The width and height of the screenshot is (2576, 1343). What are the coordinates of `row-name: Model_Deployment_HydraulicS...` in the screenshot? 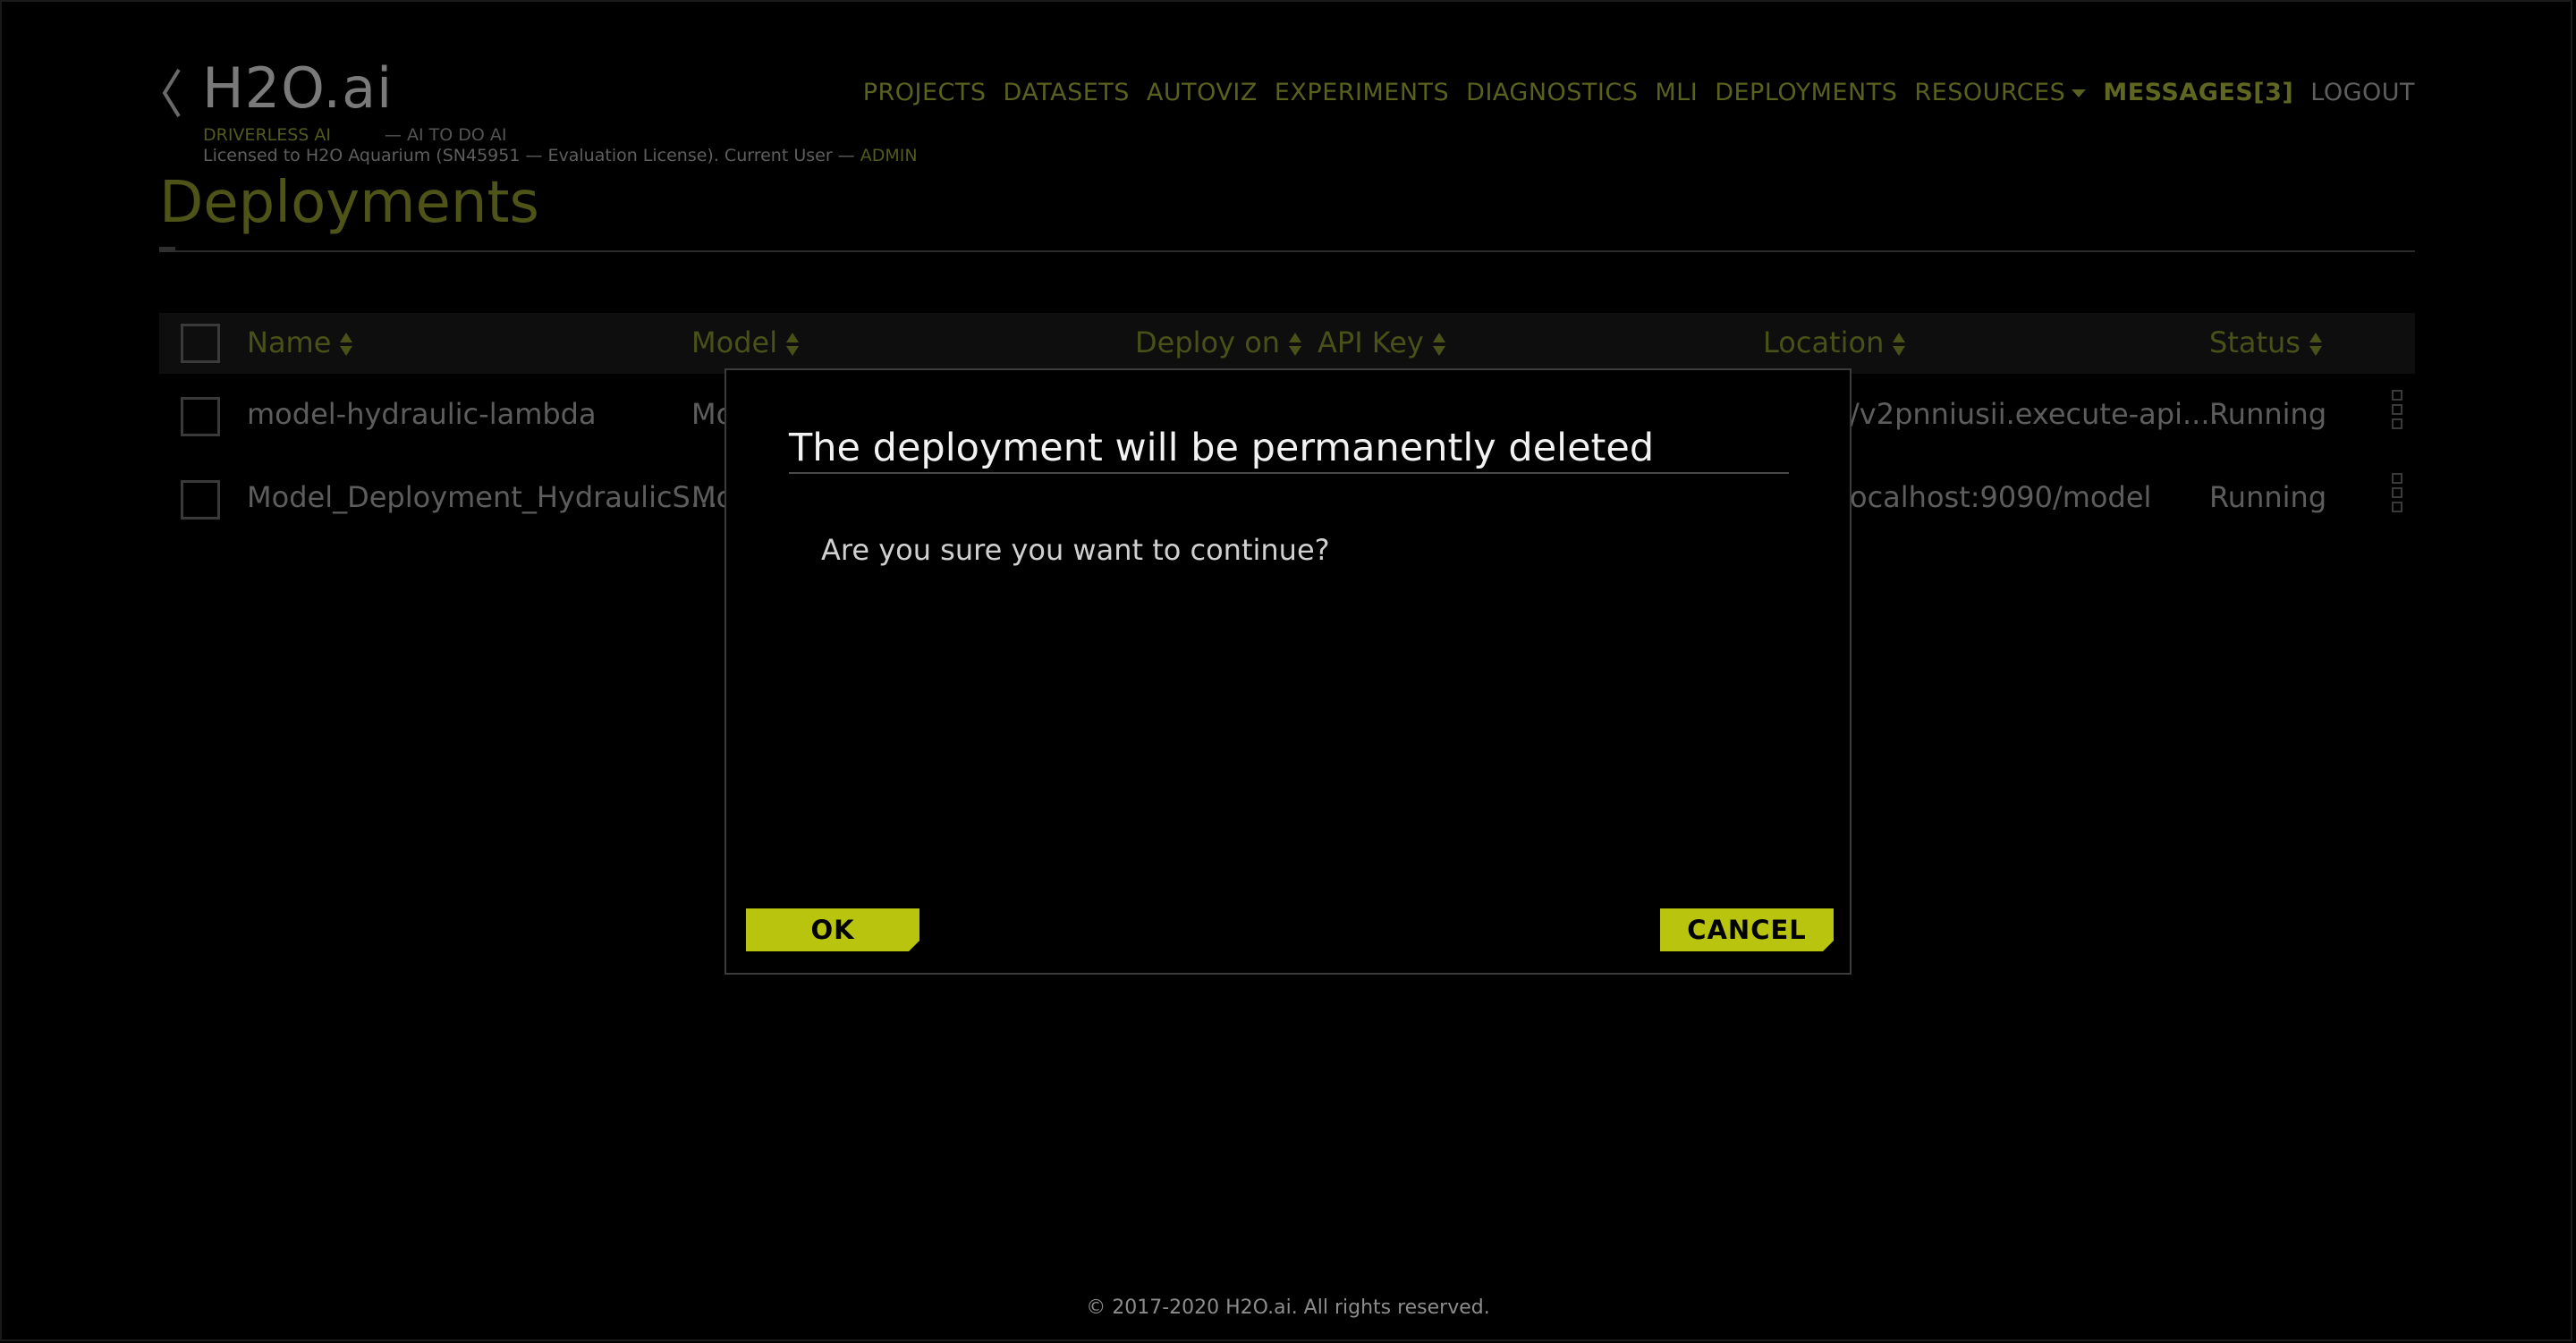 It's located at (482, 497).